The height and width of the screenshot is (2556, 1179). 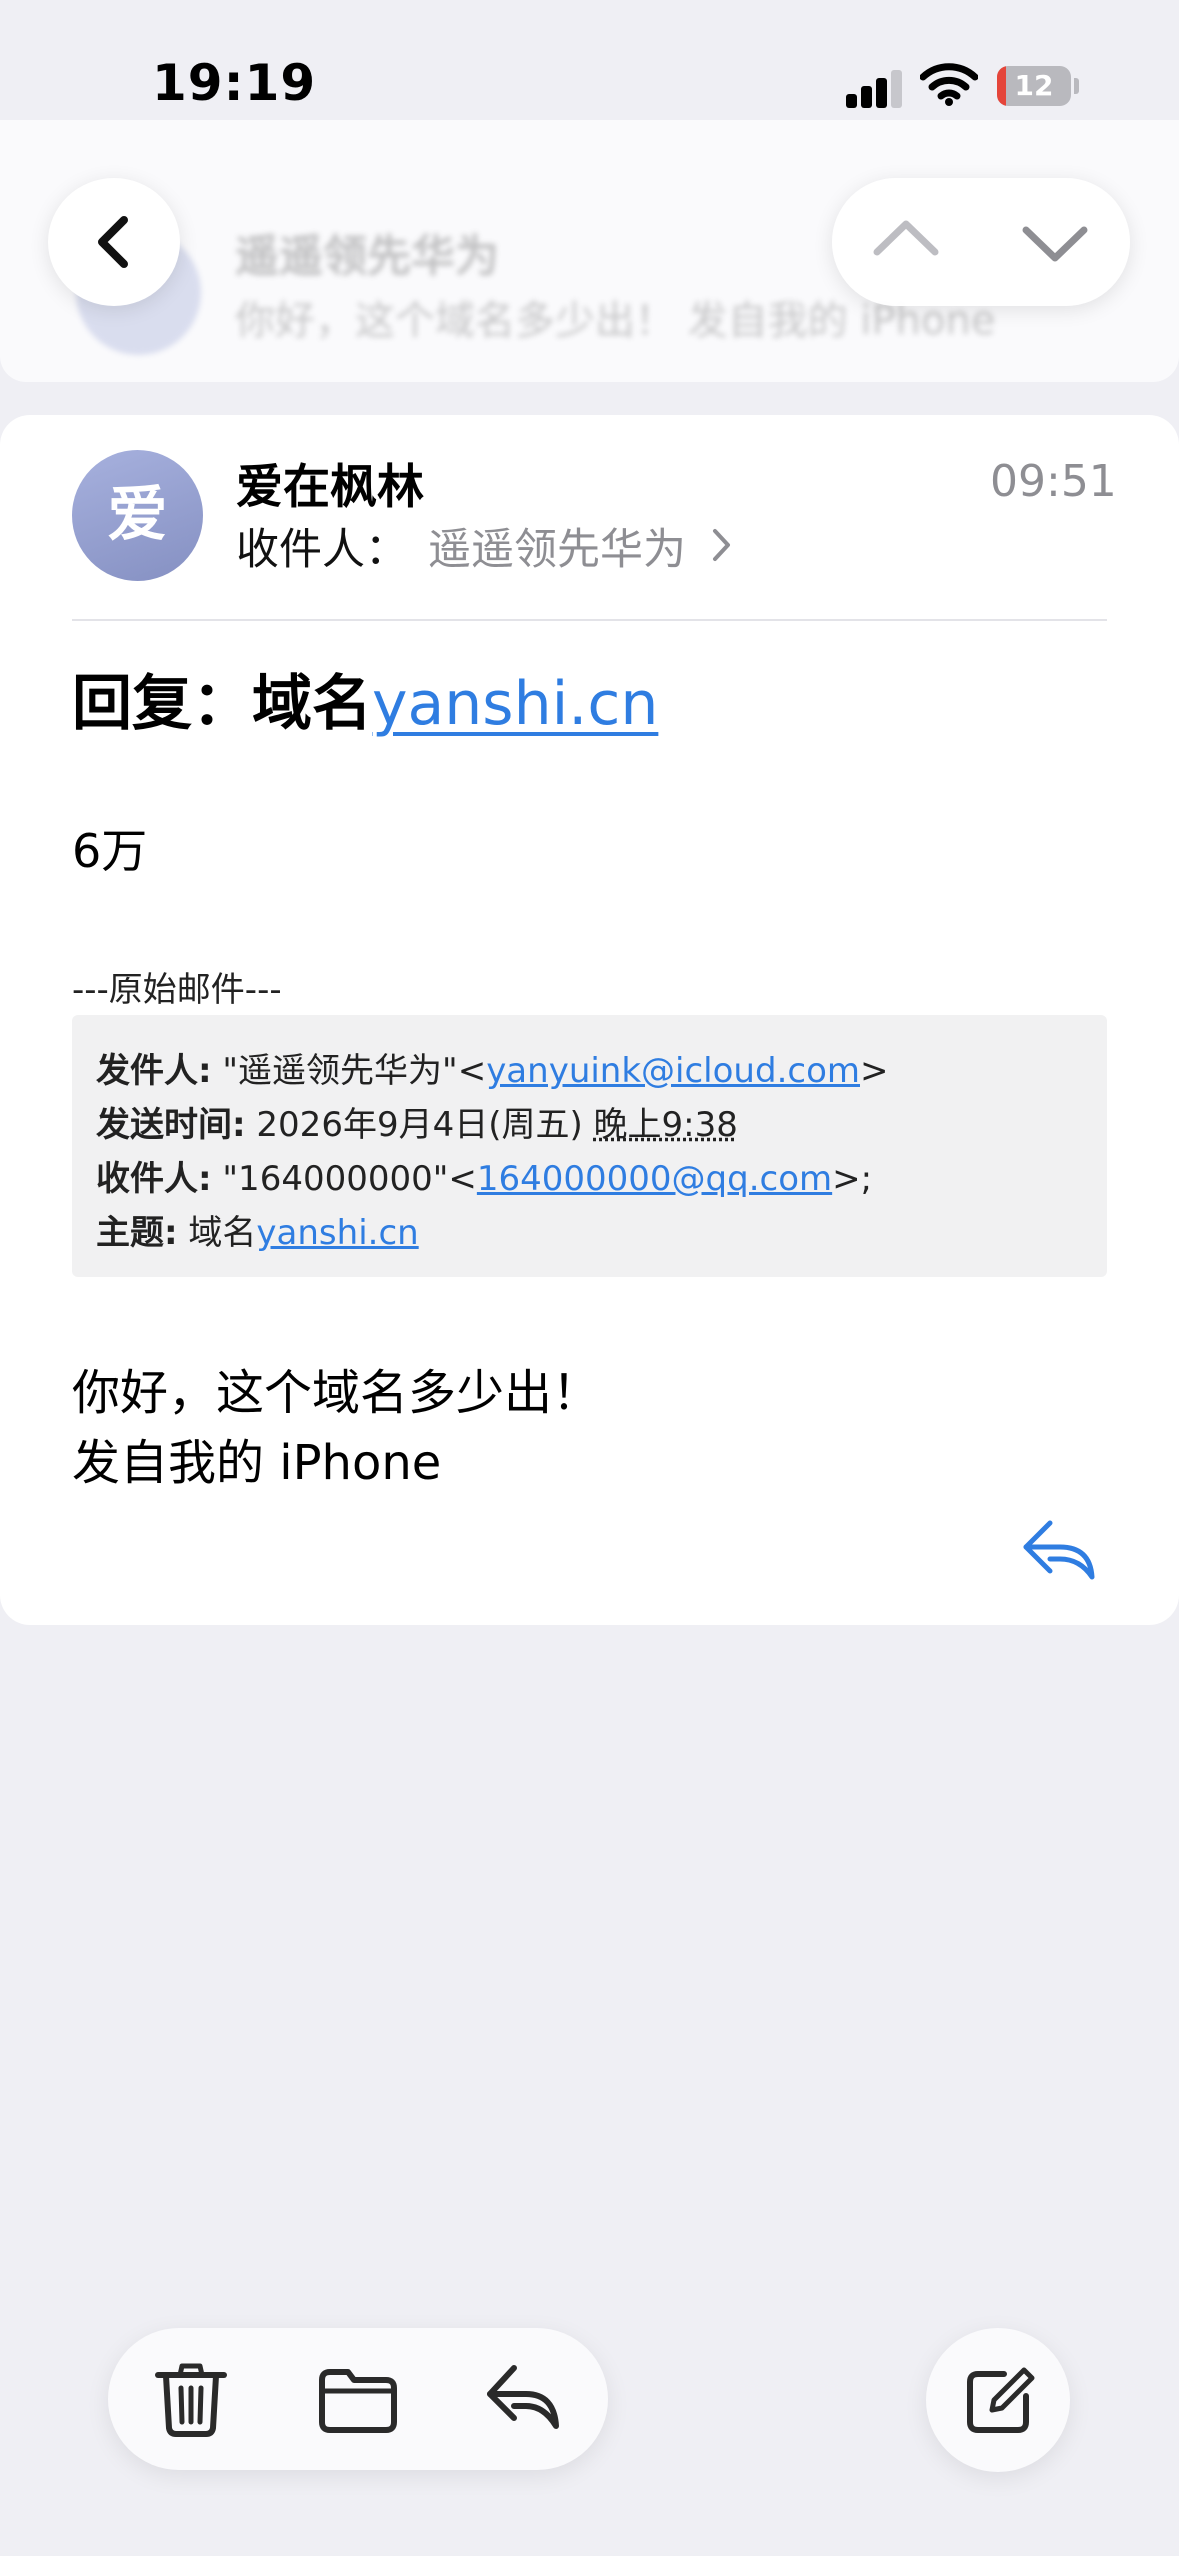 What do you see at coordinates (367, 256) in the screenshot?
I see `previous-sender: 遥遥领先华为` at bounding box center [367, 256].